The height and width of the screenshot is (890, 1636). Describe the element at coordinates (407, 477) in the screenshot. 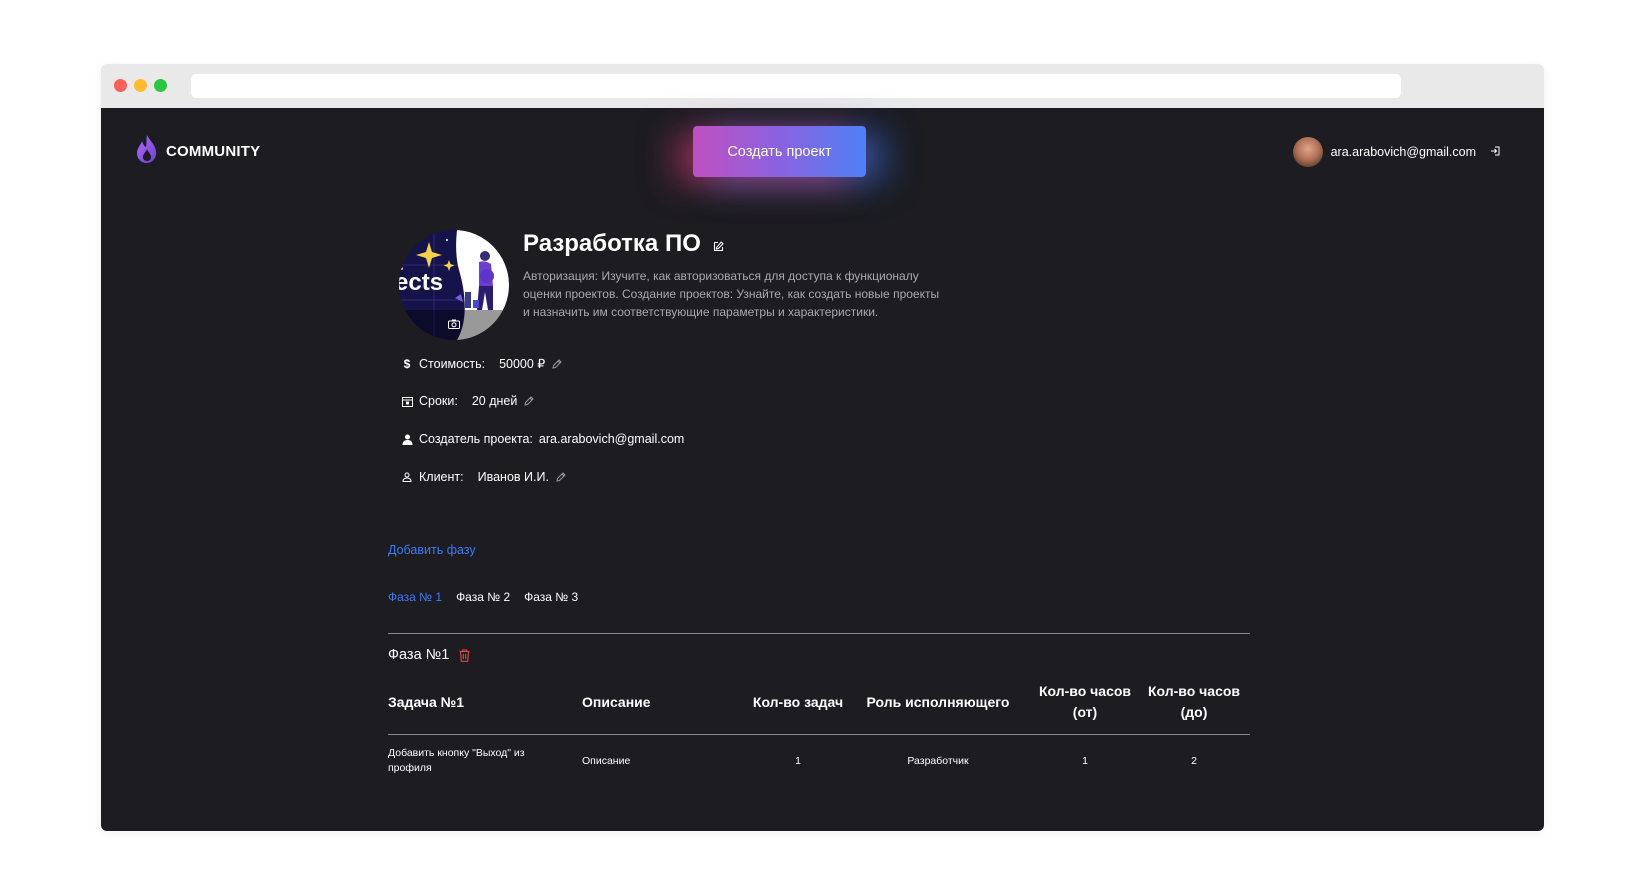

I see `client-icon` at that location.